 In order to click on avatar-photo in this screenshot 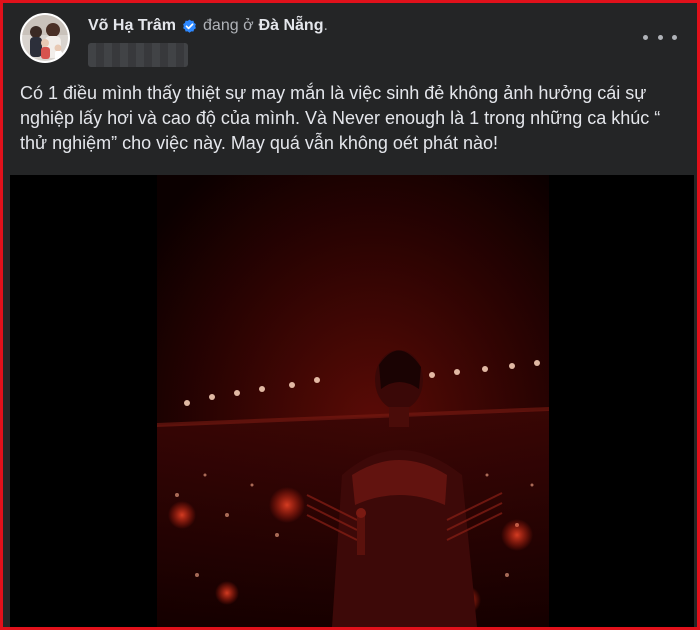, I will do `click(45, 38)`.